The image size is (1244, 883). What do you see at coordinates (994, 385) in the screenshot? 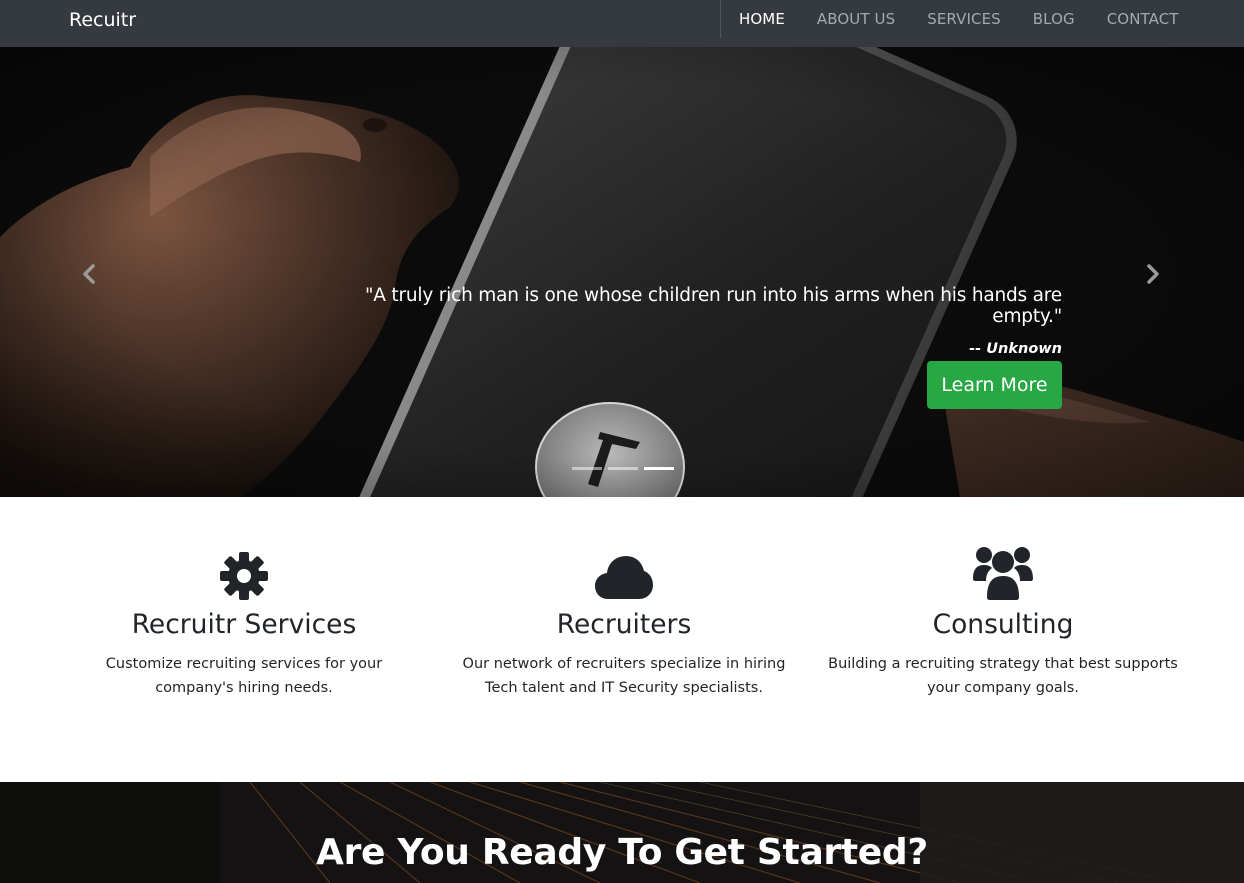
I see `learn-more-button: Learn More` at bounding box center [994, 385].